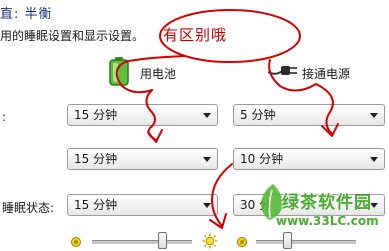 The height and width of the screenshot is (251, 389). Describe the element at coordinates (262, 159) in the screenshot. I see `select-value: 10 分钟` at that location.